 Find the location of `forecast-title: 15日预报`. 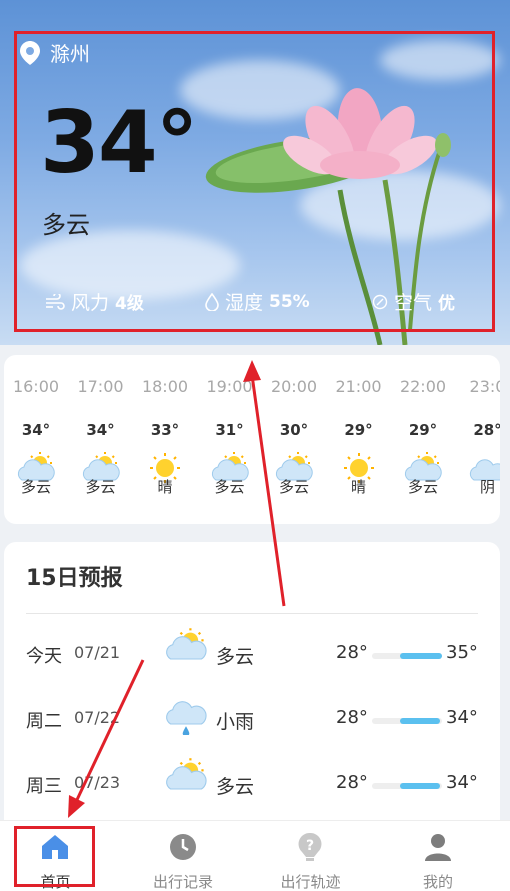

forecast-title: 15日预报 is located at coordinates (74, 578).